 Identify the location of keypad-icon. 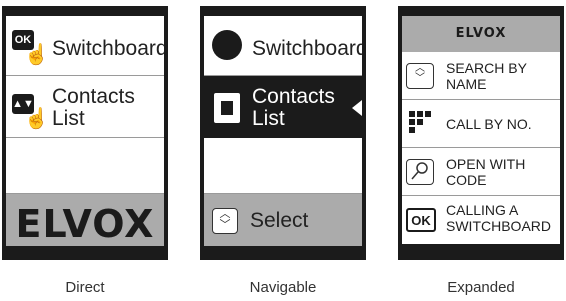
(420, 122).